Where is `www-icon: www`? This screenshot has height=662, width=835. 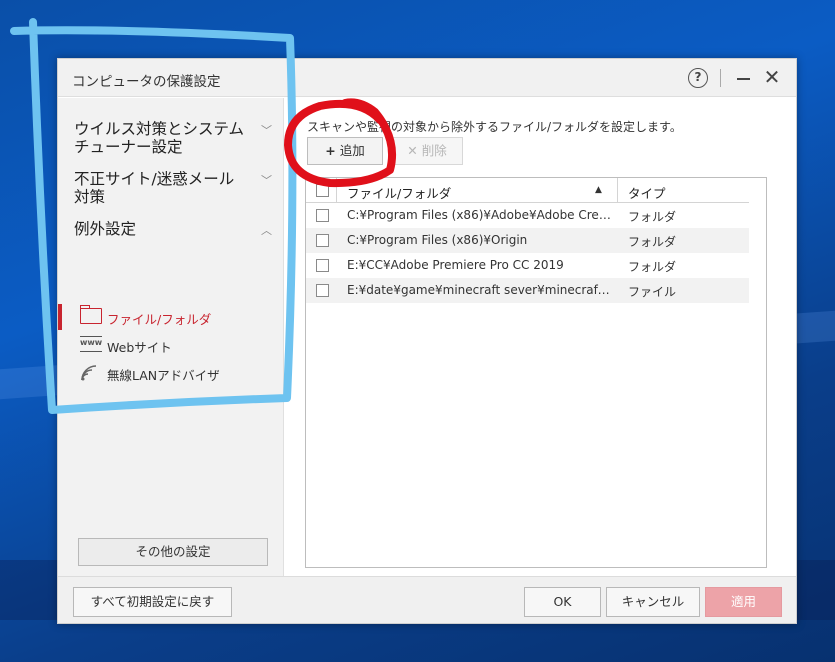
www-icon: www is located at coordinates (91, 344).